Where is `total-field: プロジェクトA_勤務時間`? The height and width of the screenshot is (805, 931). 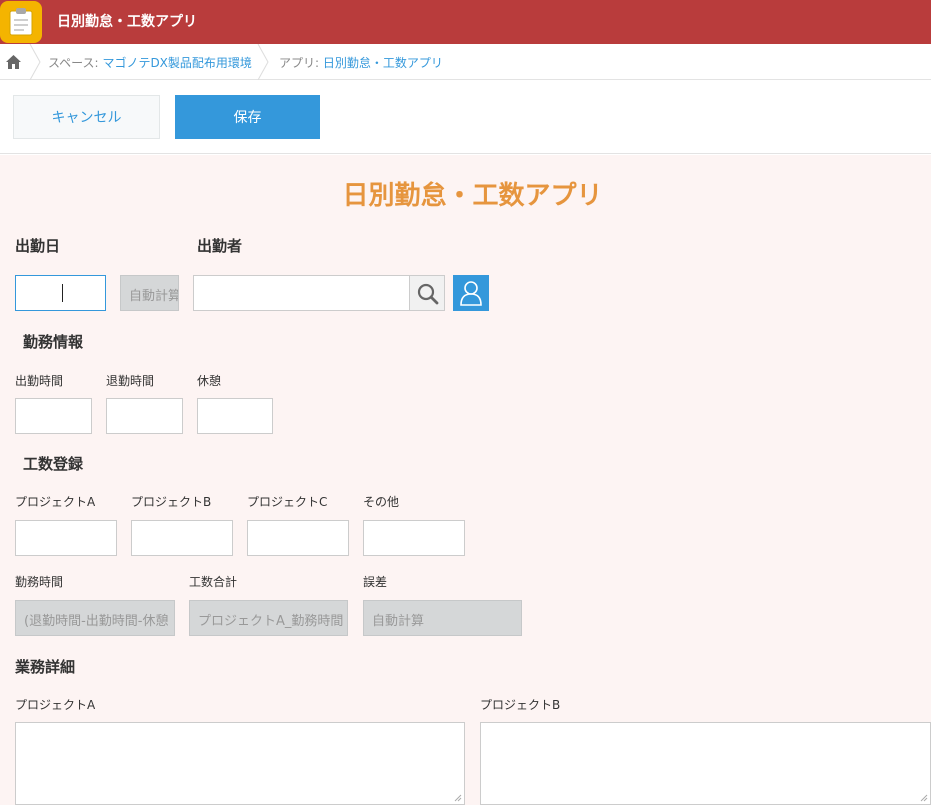 total-field: プロジェクトA_勤務時間 is located at coordinates (268, 618).